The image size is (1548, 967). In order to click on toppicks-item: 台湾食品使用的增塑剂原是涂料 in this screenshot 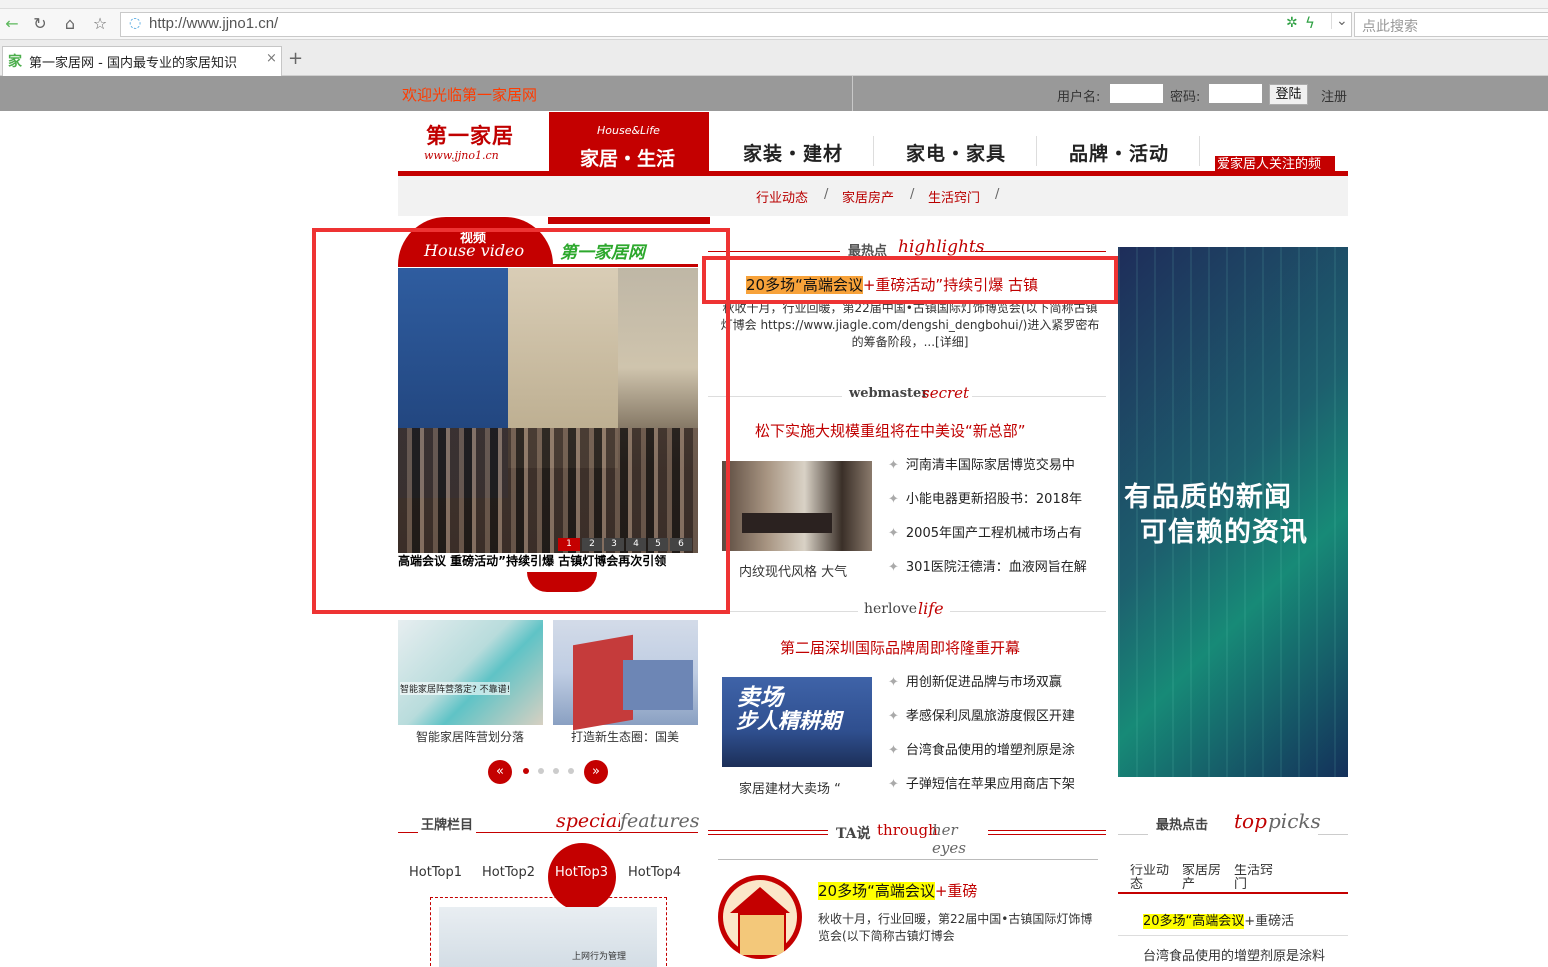, I will do `click(1234, 954)`.